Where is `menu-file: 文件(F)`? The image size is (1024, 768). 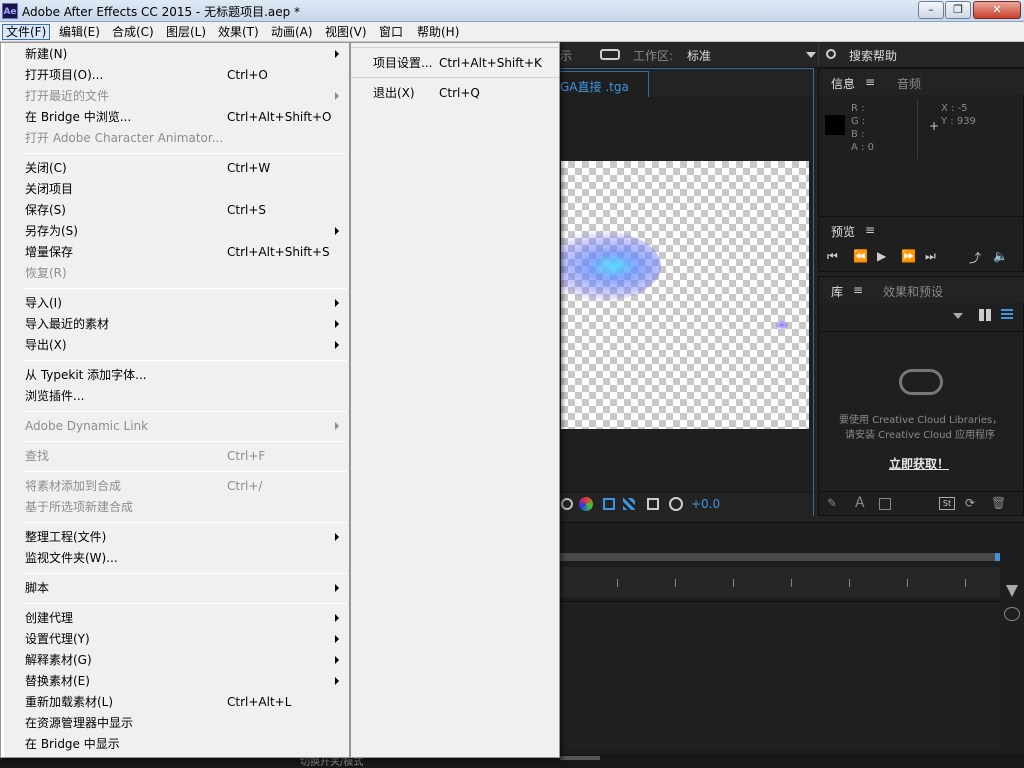 menu-file: 文件(F) is located at coordinates (26, 32).